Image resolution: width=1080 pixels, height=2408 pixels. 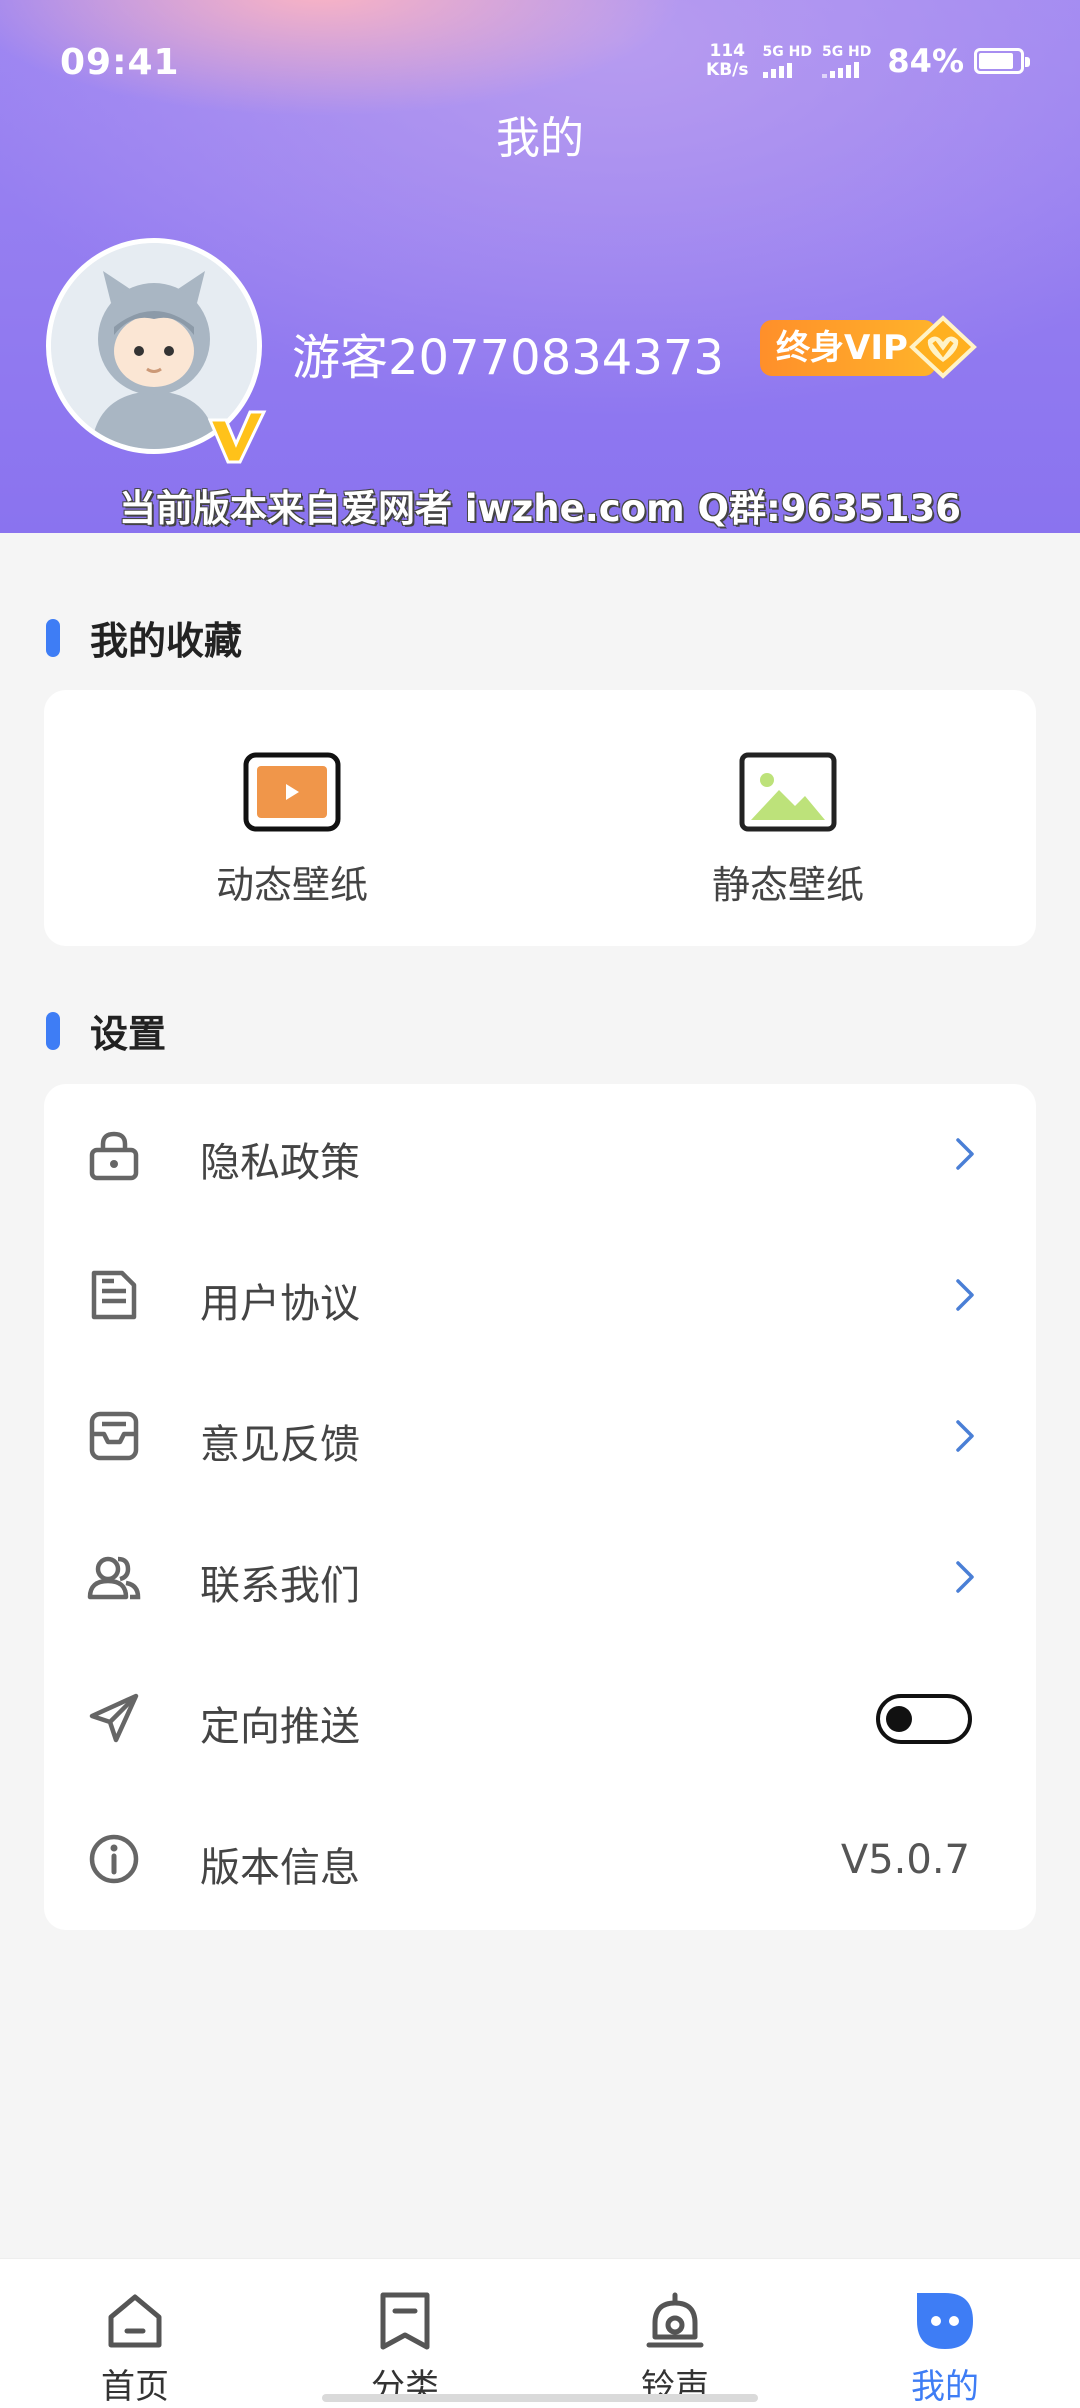 I want to click on settings-label: 版本信息, so click(x=280, y=1868).